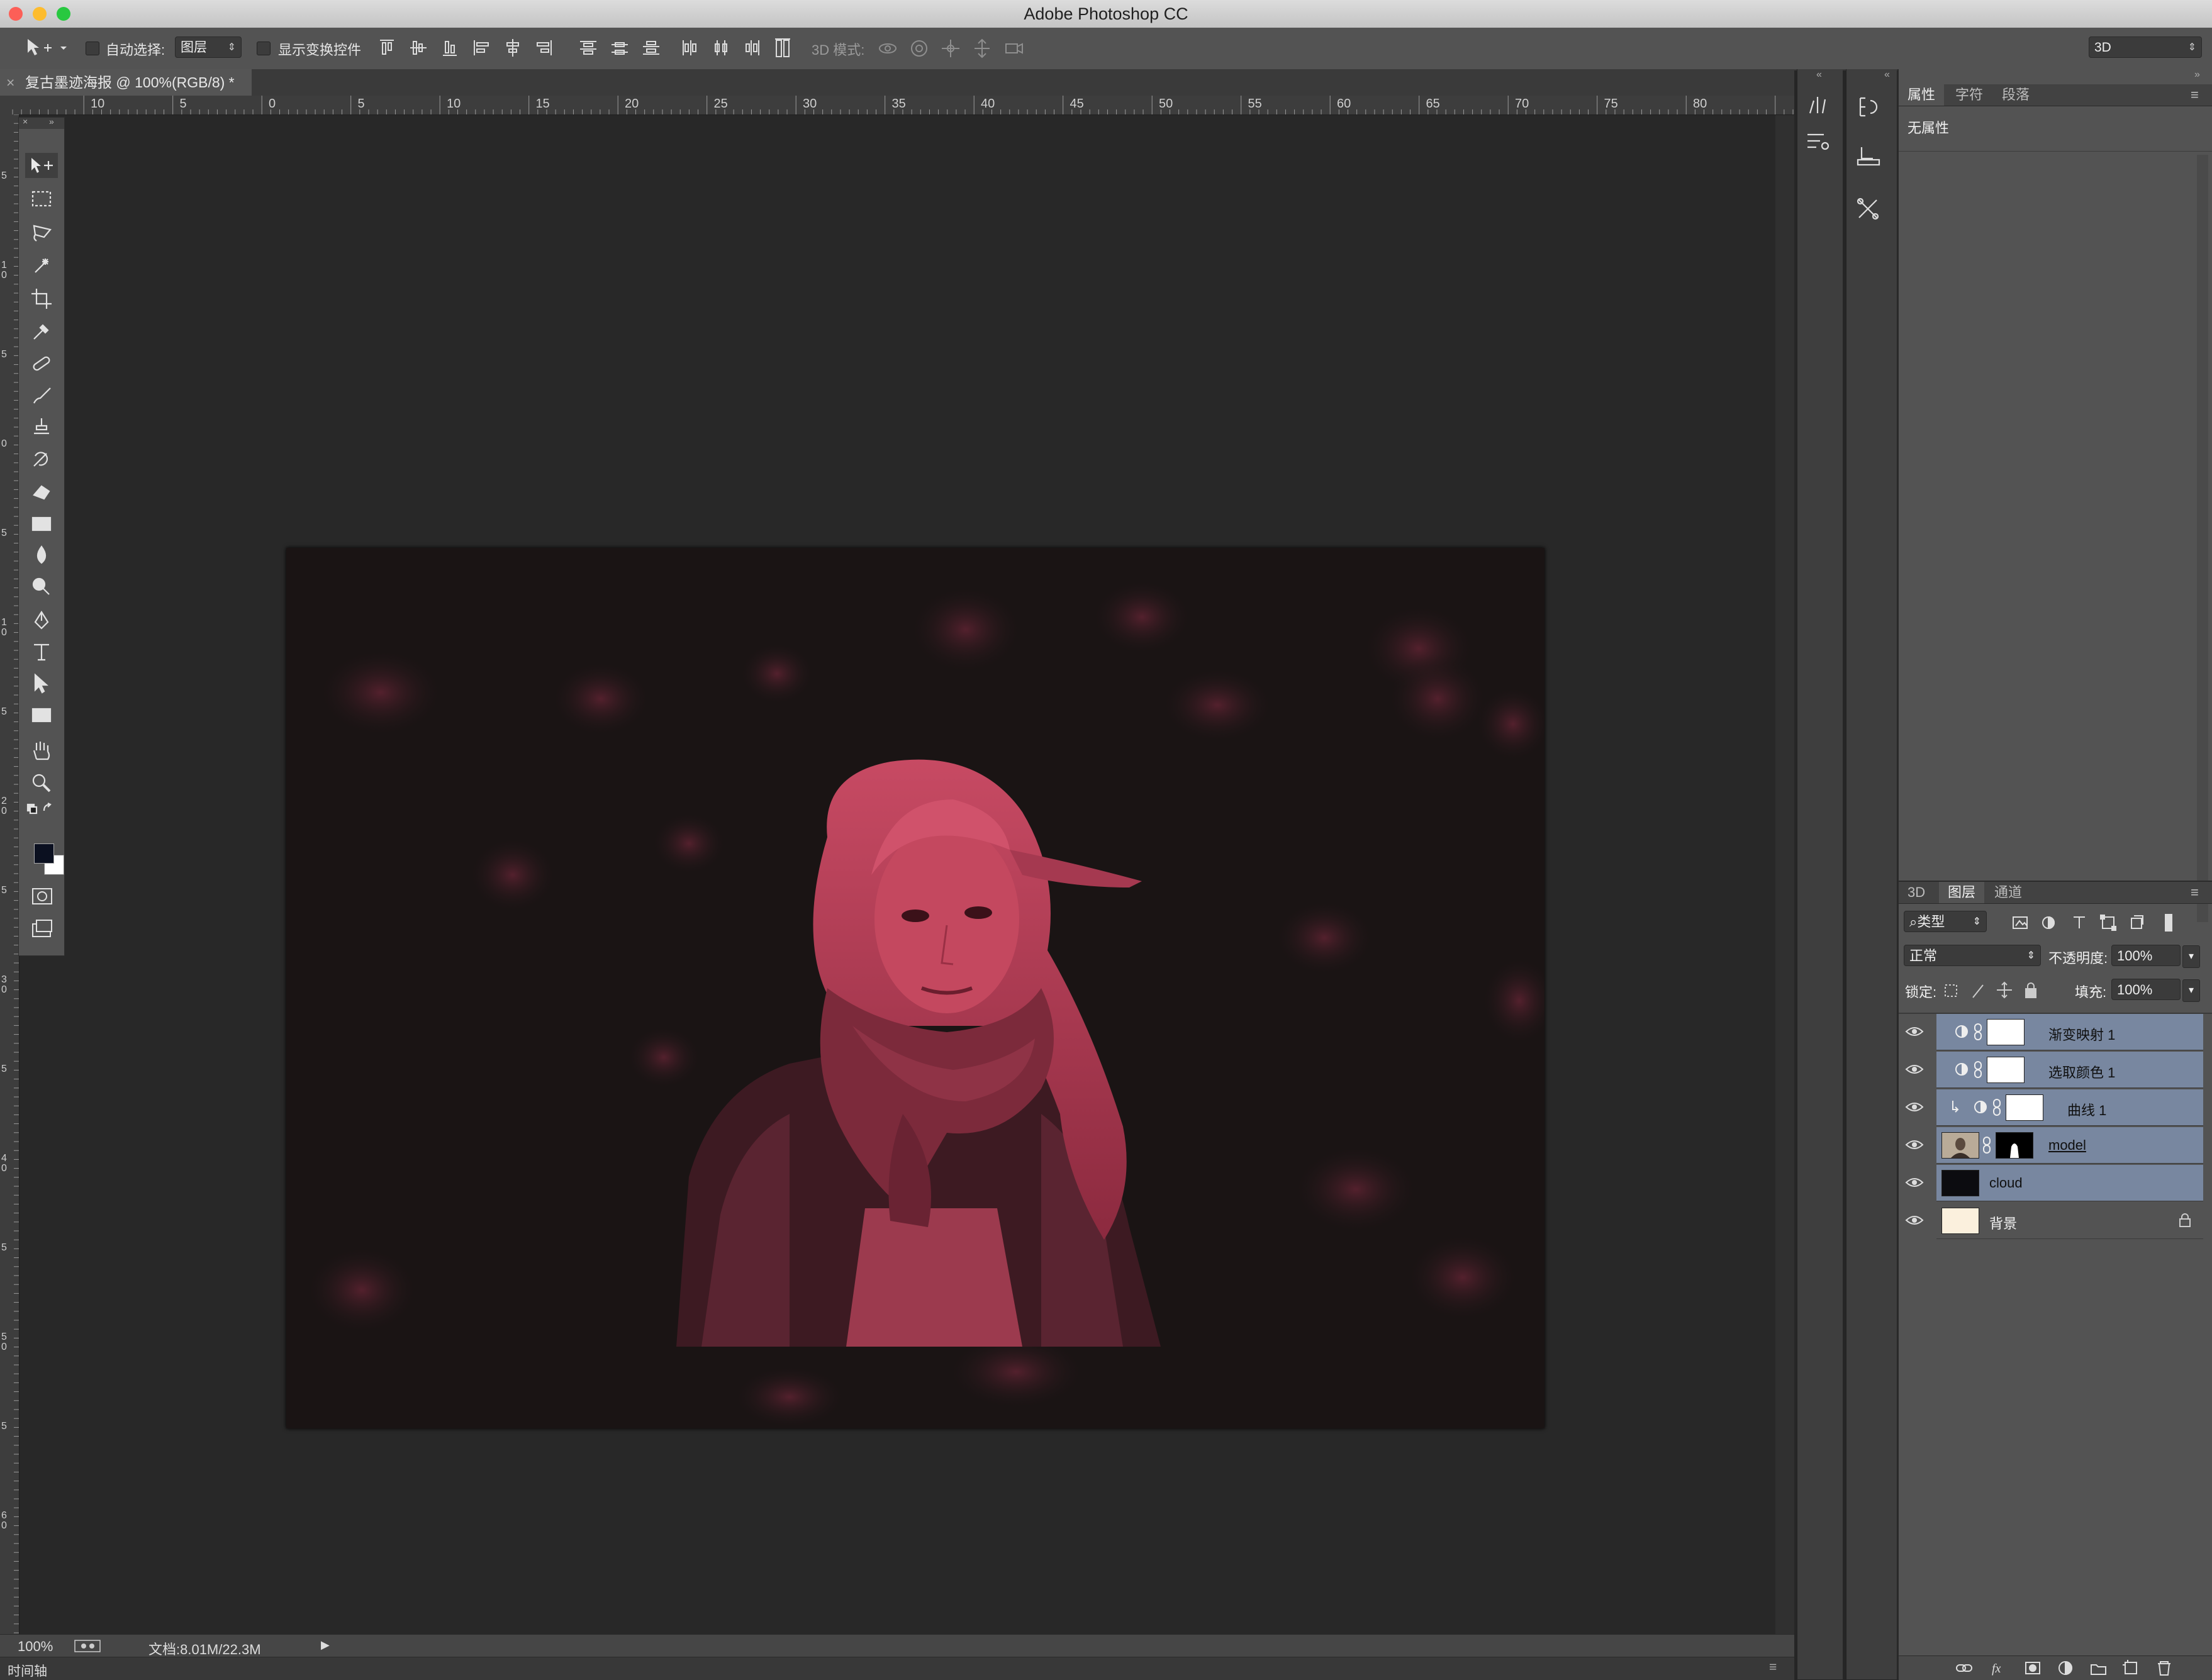  What do you see at coordinates (1817, 105) in the screenshot?
I see `brush-presets-icon` at bounding box center [1817, 105].